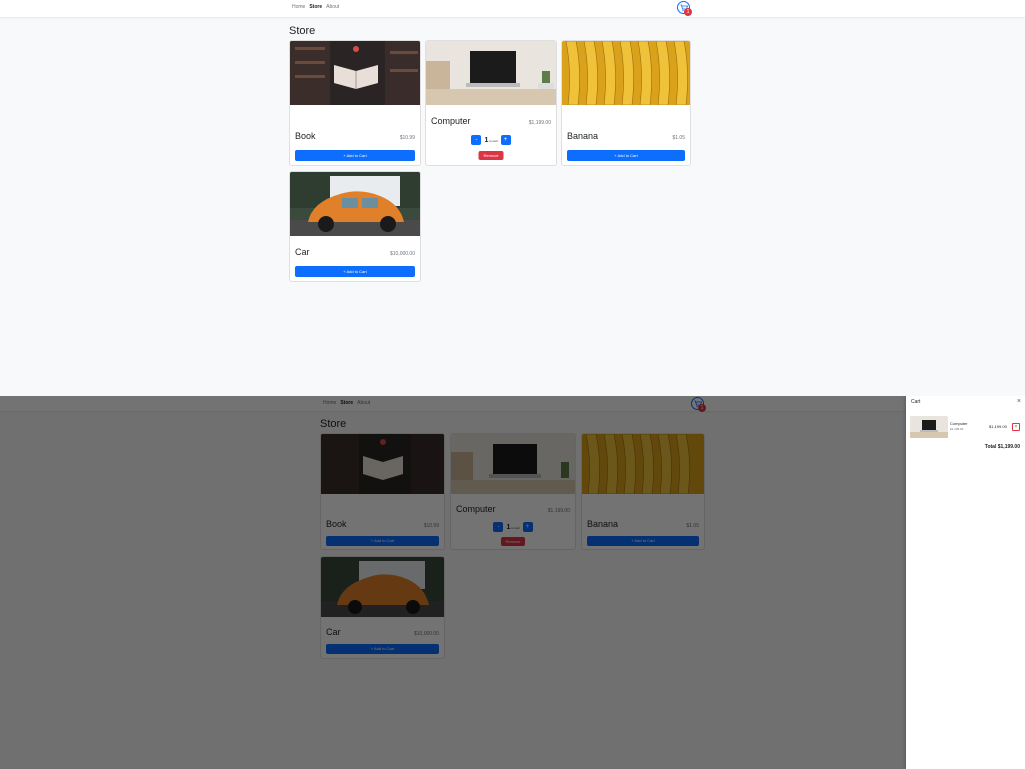 Image resolution: width=1025 pixels, height=769 pixels. Describe the element at coordinates (493, 140) in the screenshot. I see `in-cart-label: in cart` at that location.